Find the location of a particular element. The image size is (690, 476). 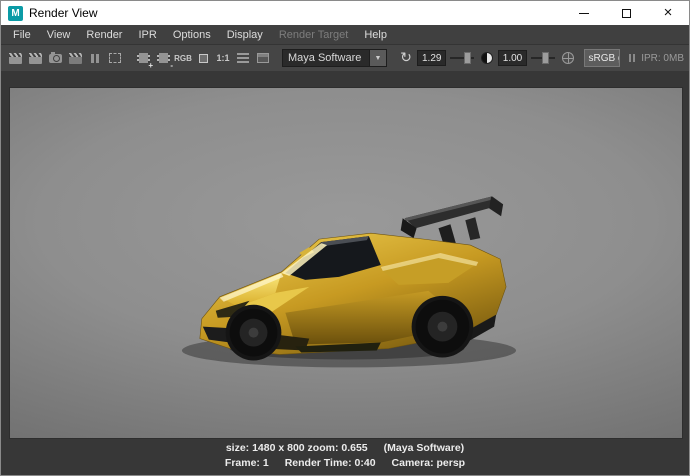

refresh-icon is located at coordinates (406, 58).